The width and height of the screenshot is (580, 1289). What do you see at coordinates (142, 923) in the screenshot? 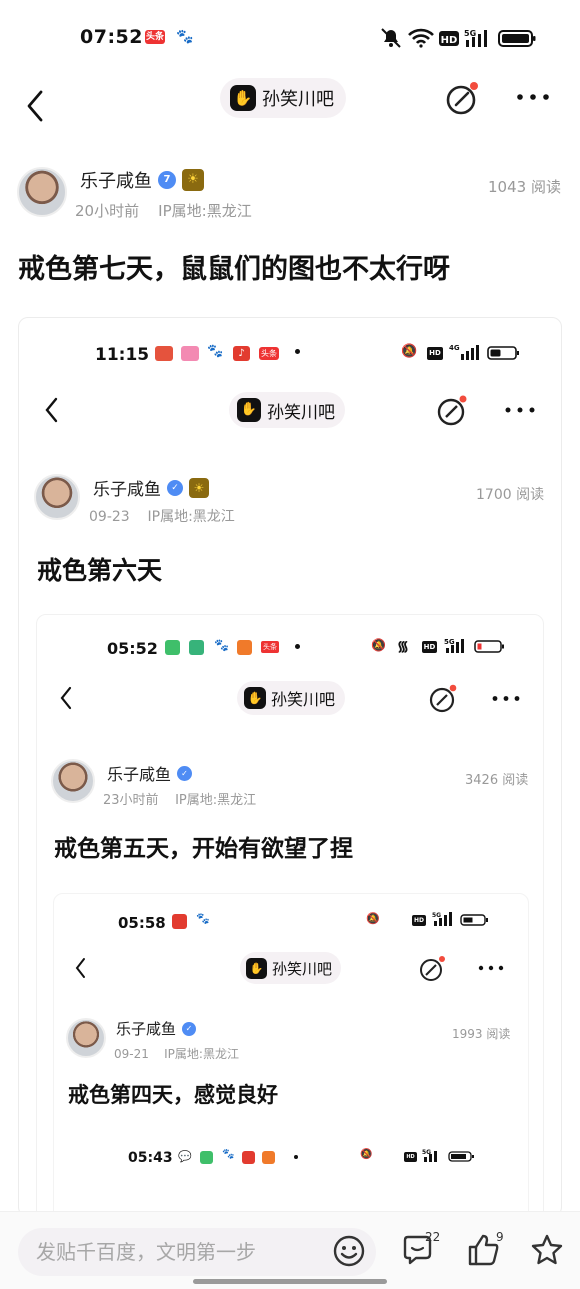
I see `nested3-status-time: 05:58` at bounding box center [142, 923].